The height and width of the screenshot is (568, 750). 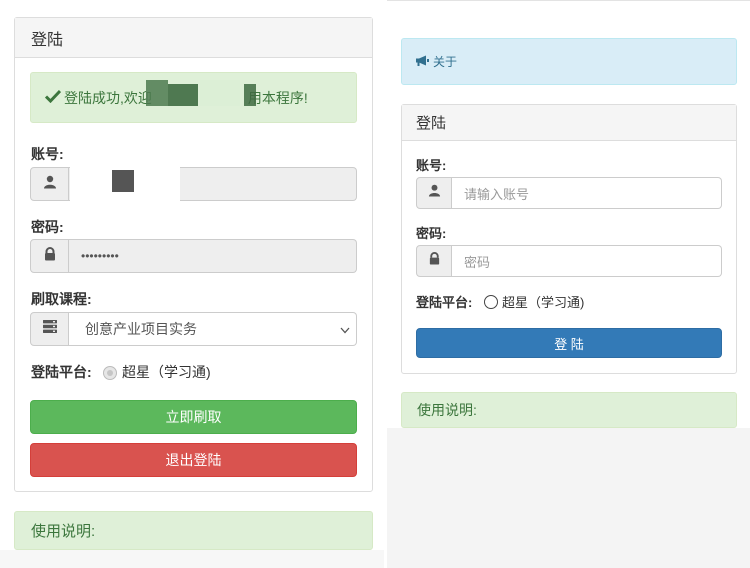 I want to click on right-account-field: 请输入账号, so click(x=587, y=193).